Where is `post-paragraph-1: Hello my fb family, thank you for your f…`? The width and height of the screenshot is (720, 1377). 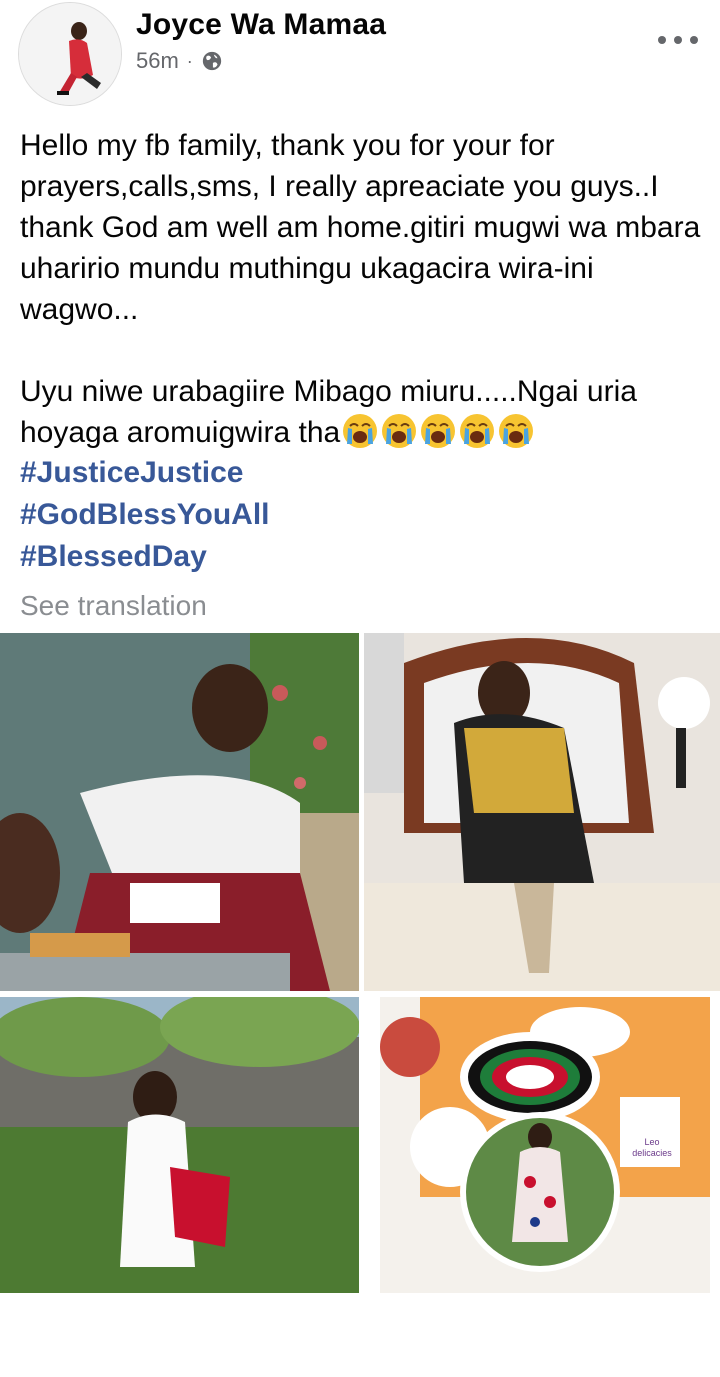
post-paragraph-1: Hello my fb family, thank you for your f… is located at coordinates (360, 227).